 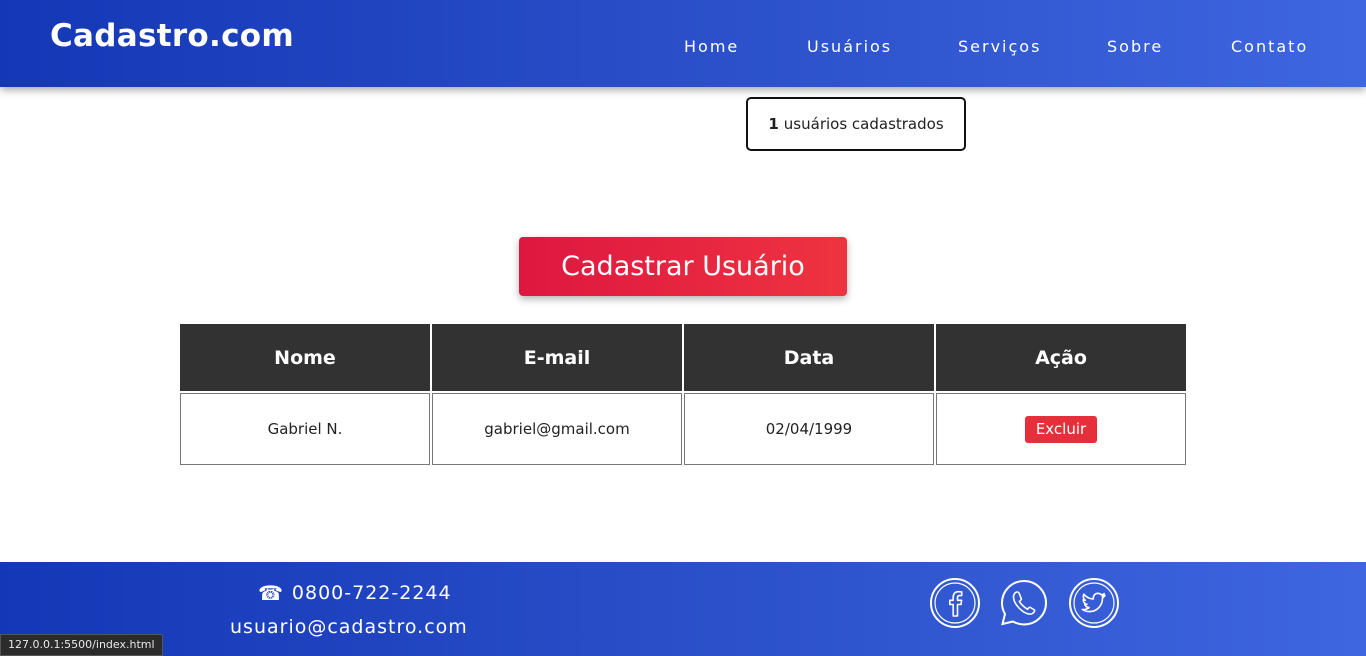 I want to click on header-nome: Nome, so click(x=305, y=357).